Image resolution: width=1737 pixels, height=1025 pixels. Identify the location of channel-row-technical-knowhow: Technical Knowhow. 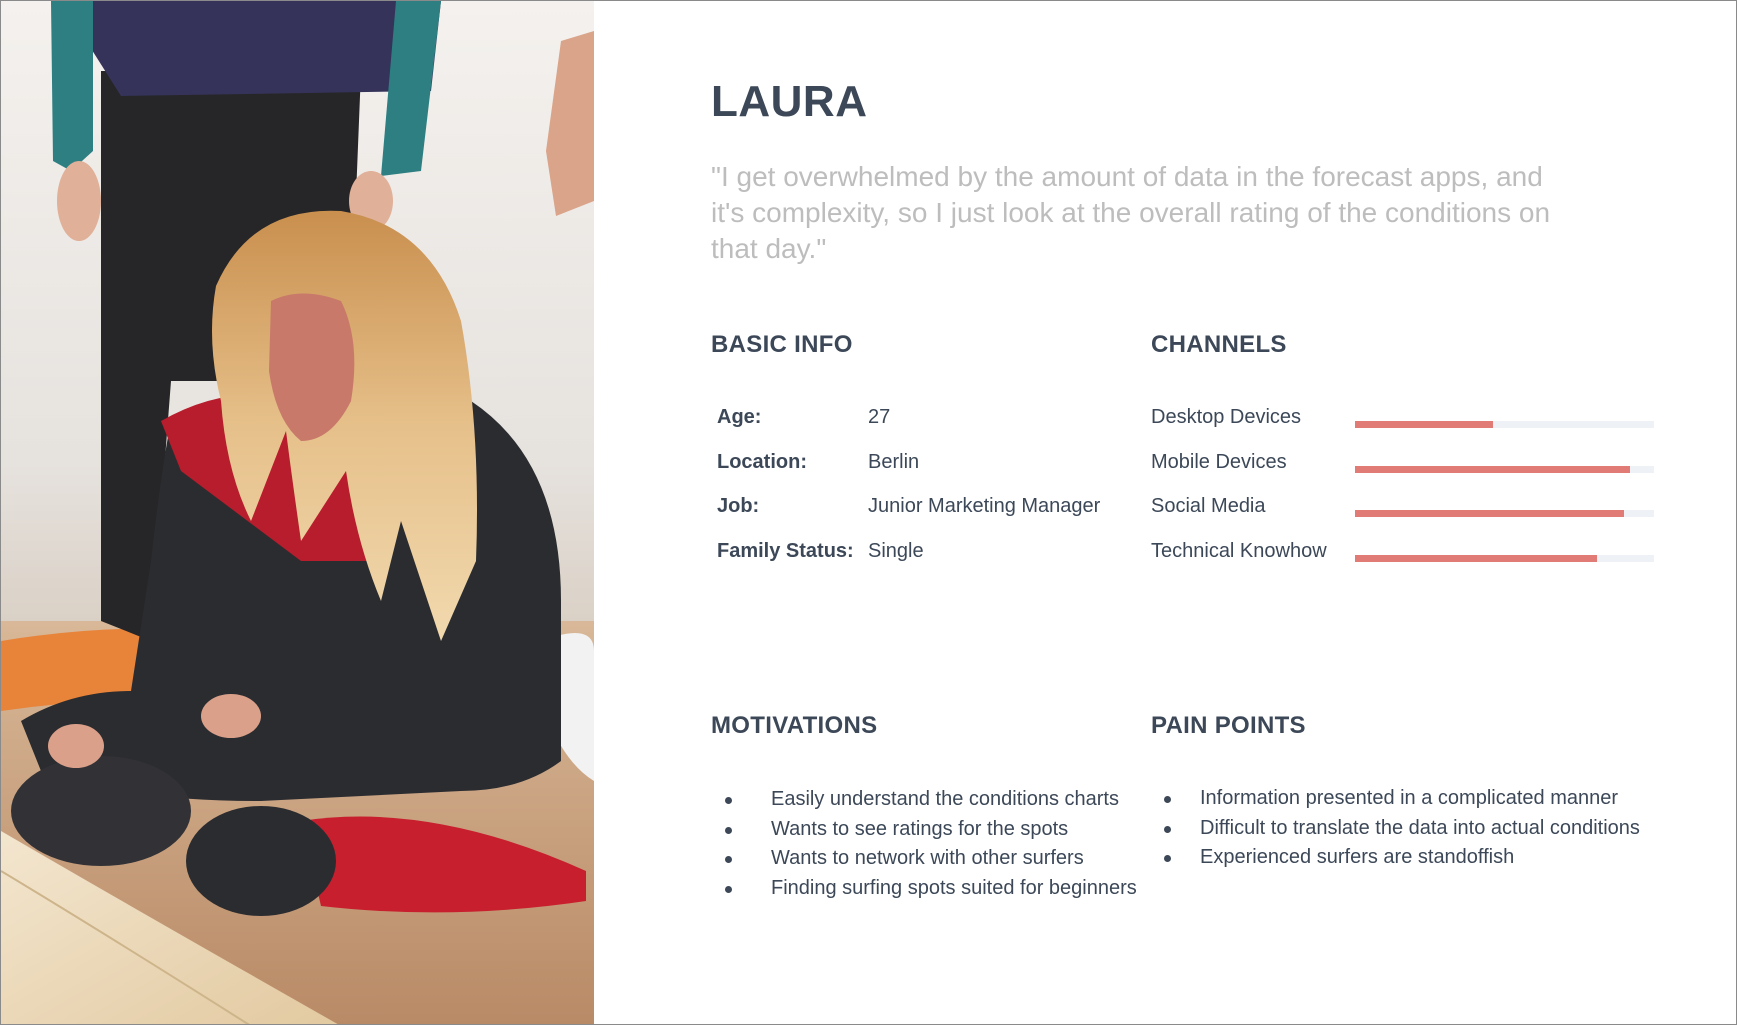
(1402, 555).